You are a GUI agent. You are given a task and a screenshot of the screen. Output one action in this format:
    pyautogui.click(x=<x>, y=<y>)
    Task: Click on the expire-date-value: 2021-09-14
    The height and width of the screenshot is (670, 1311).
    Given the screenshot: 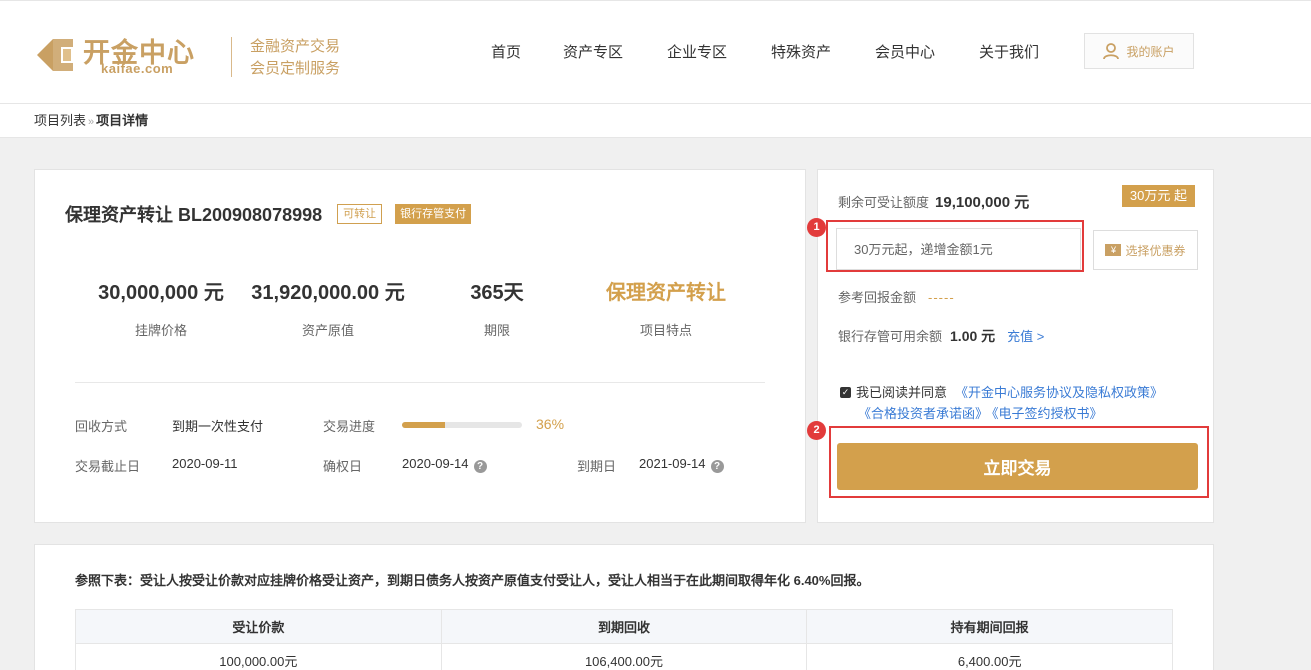 What is the action you would take?
    pyautogui.click(x=672, y=463)
    